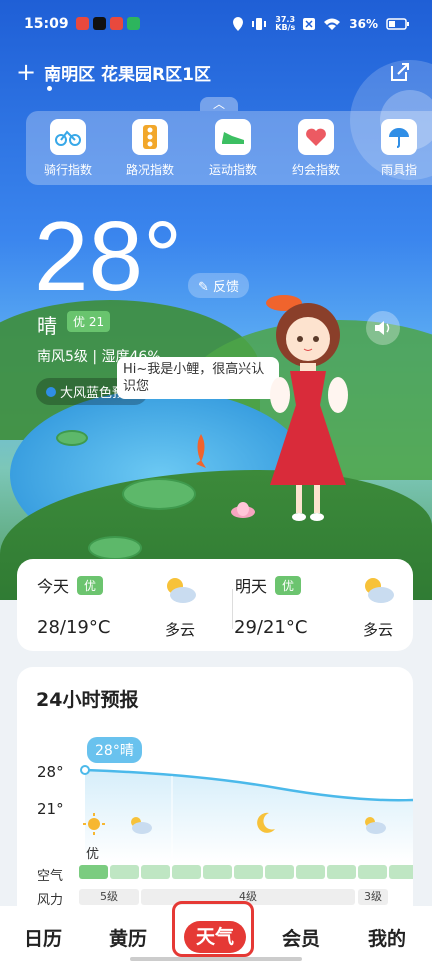 This screenshot has height=964, width=432. Describe the element at coordinates (316, 137) in the screenshot. I see `heart-icon` at that location.